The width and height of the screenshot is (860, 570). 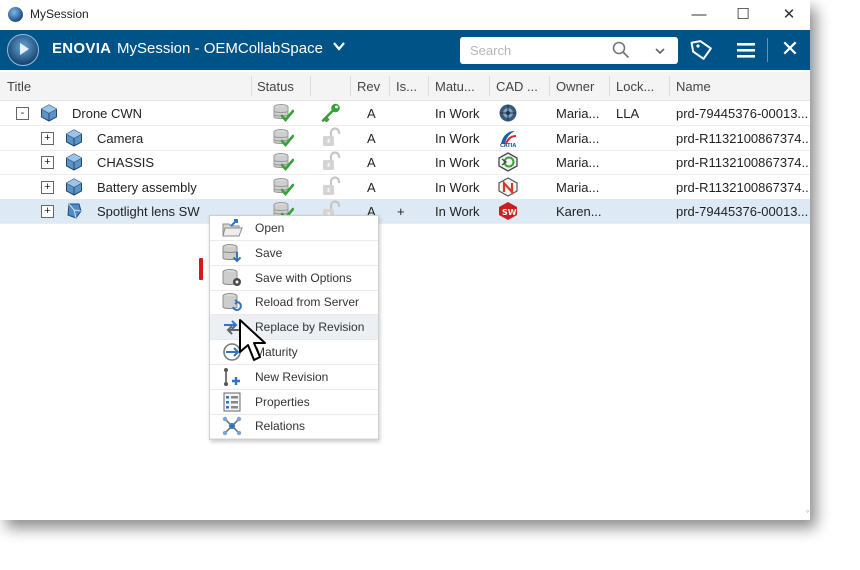 I want to click on session-title: MySession - OEMCollabSpace, so click(x=220, y=48).